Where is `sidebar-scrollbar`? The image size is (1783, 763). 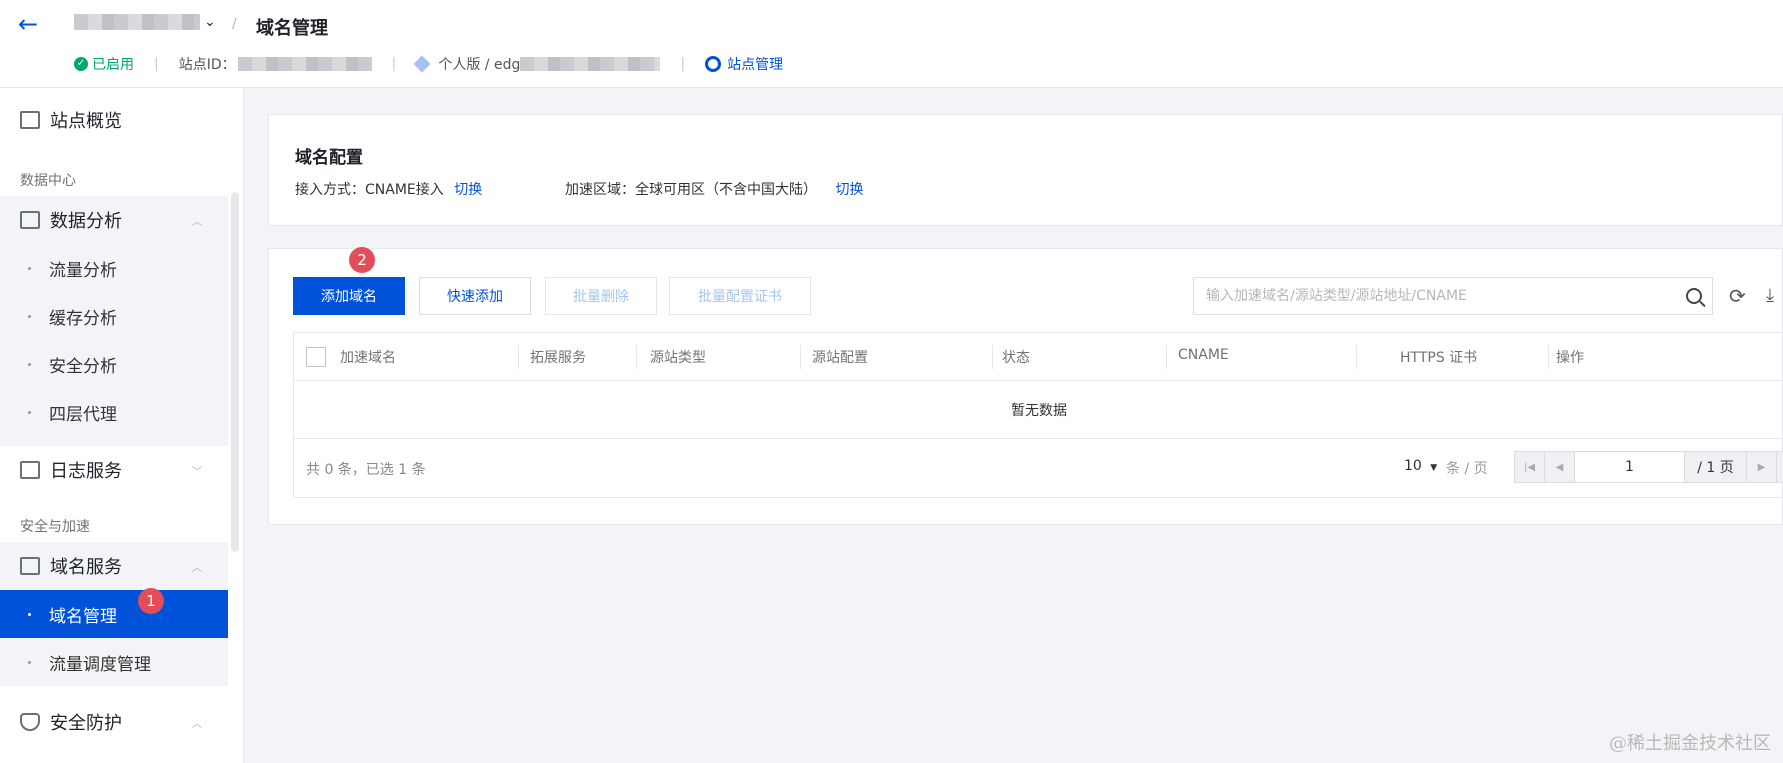
sidebar-scrollbar is located at coordinates (235, 372).